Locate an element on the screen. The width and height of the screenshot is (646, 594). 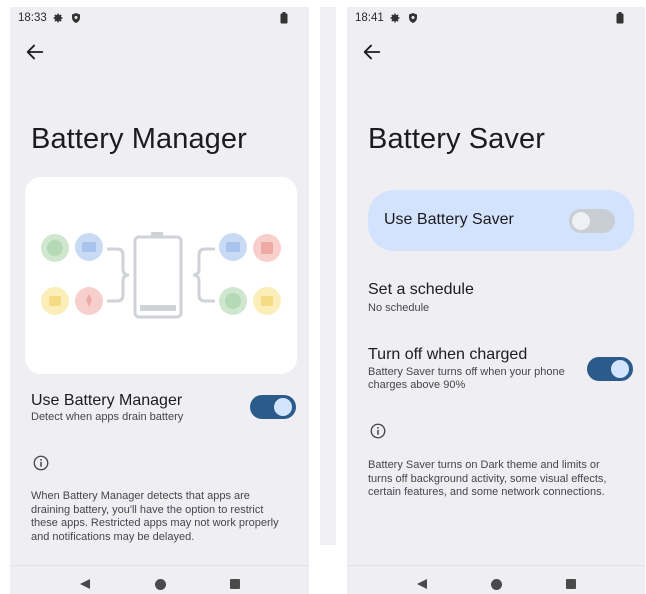
screen-divider is located at coordinates (328, 276).